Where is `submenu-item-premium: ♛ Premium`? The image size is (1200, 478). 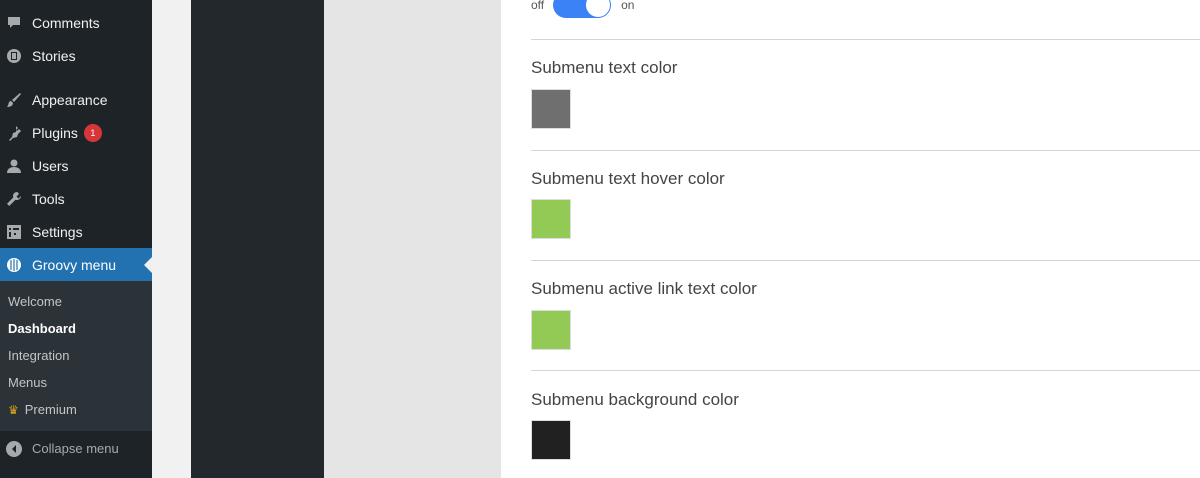
submenu-item-premium: ♛ Premium is located at coordinates (76, 409).